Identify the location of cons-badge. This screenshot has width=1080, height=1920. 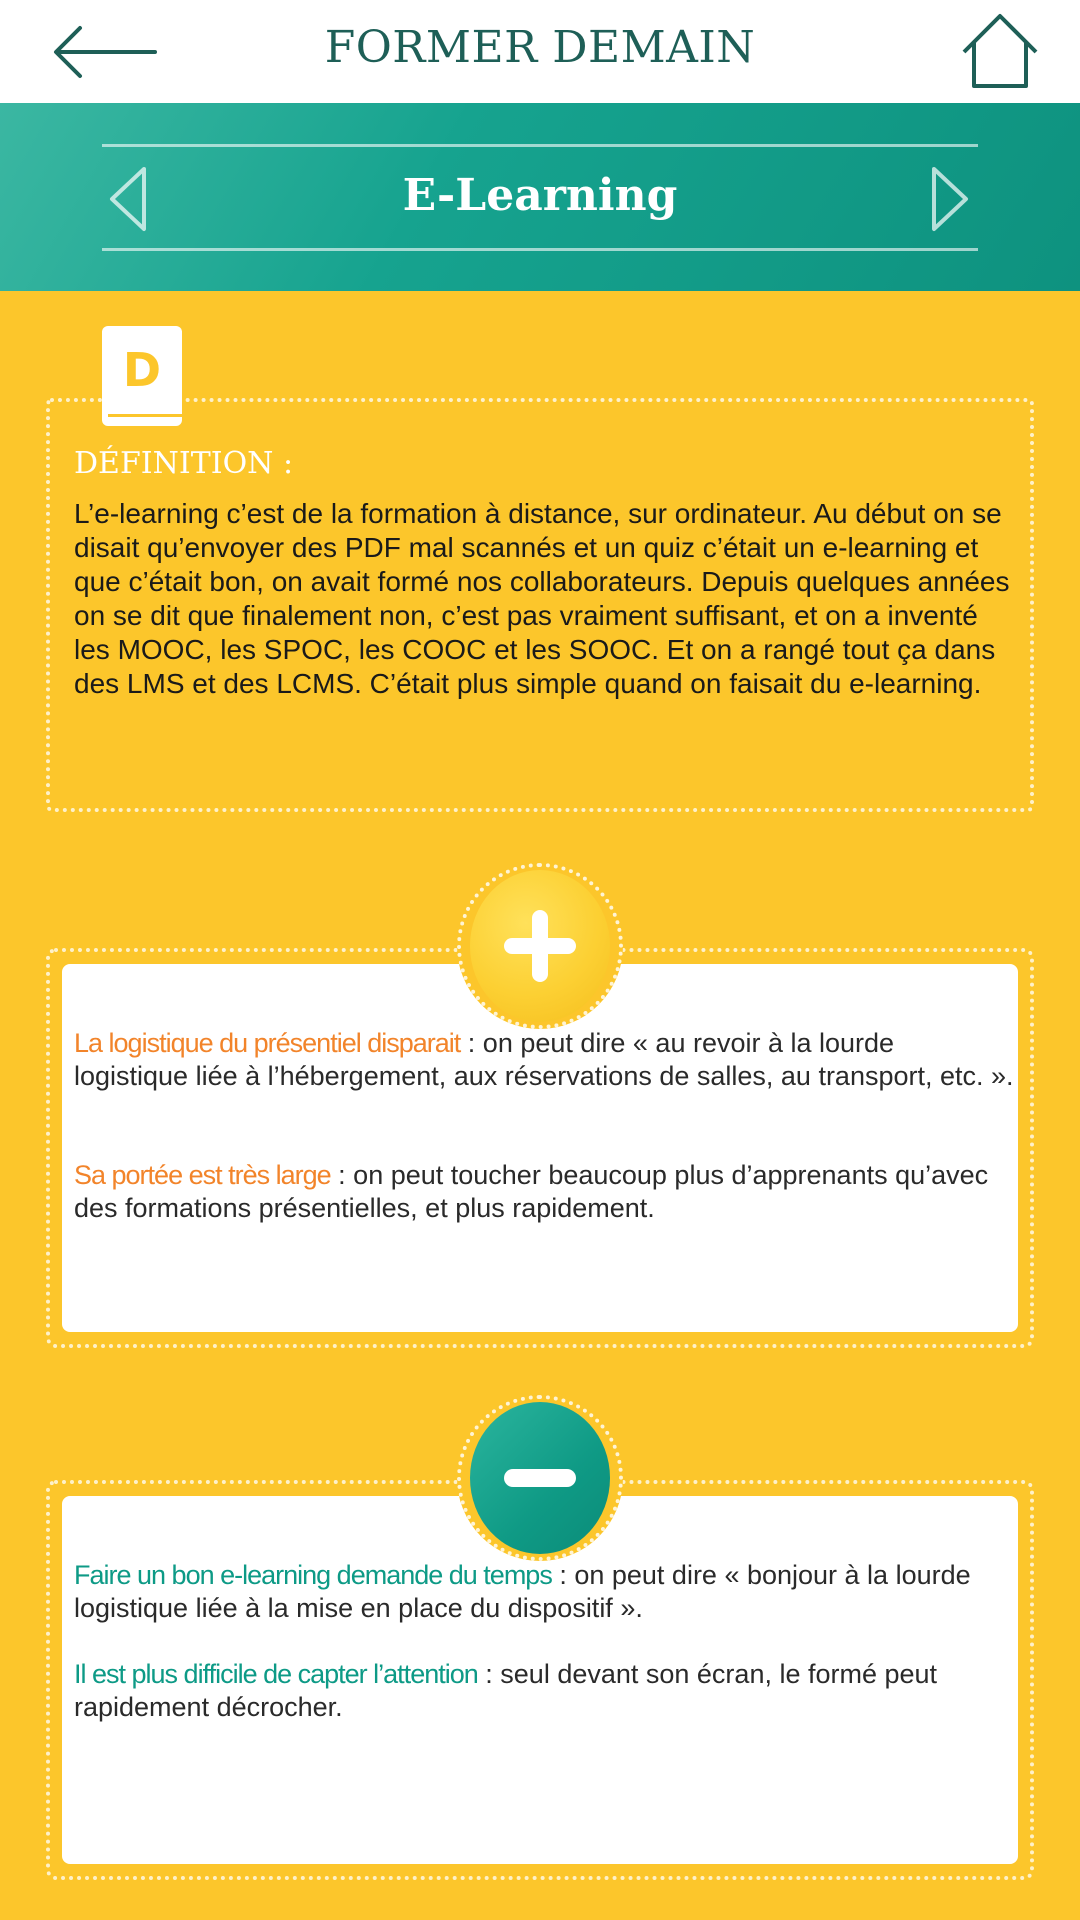
(540, 1478).